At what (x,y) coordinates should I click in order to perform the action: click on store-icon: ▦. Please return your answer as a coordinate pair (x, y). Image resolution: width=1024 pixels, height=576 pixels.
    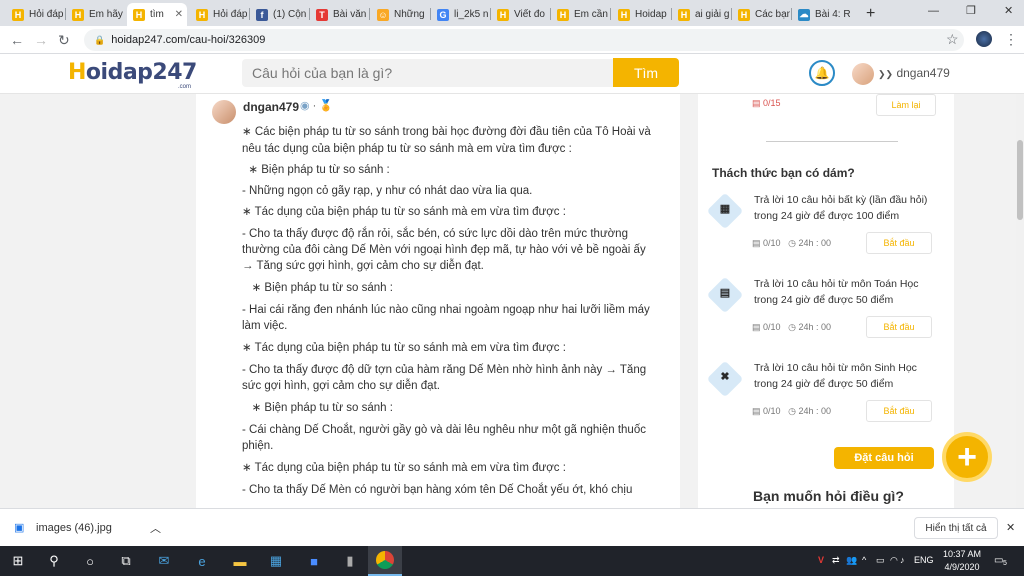
    Looking at the image, I should click on (276, 561).